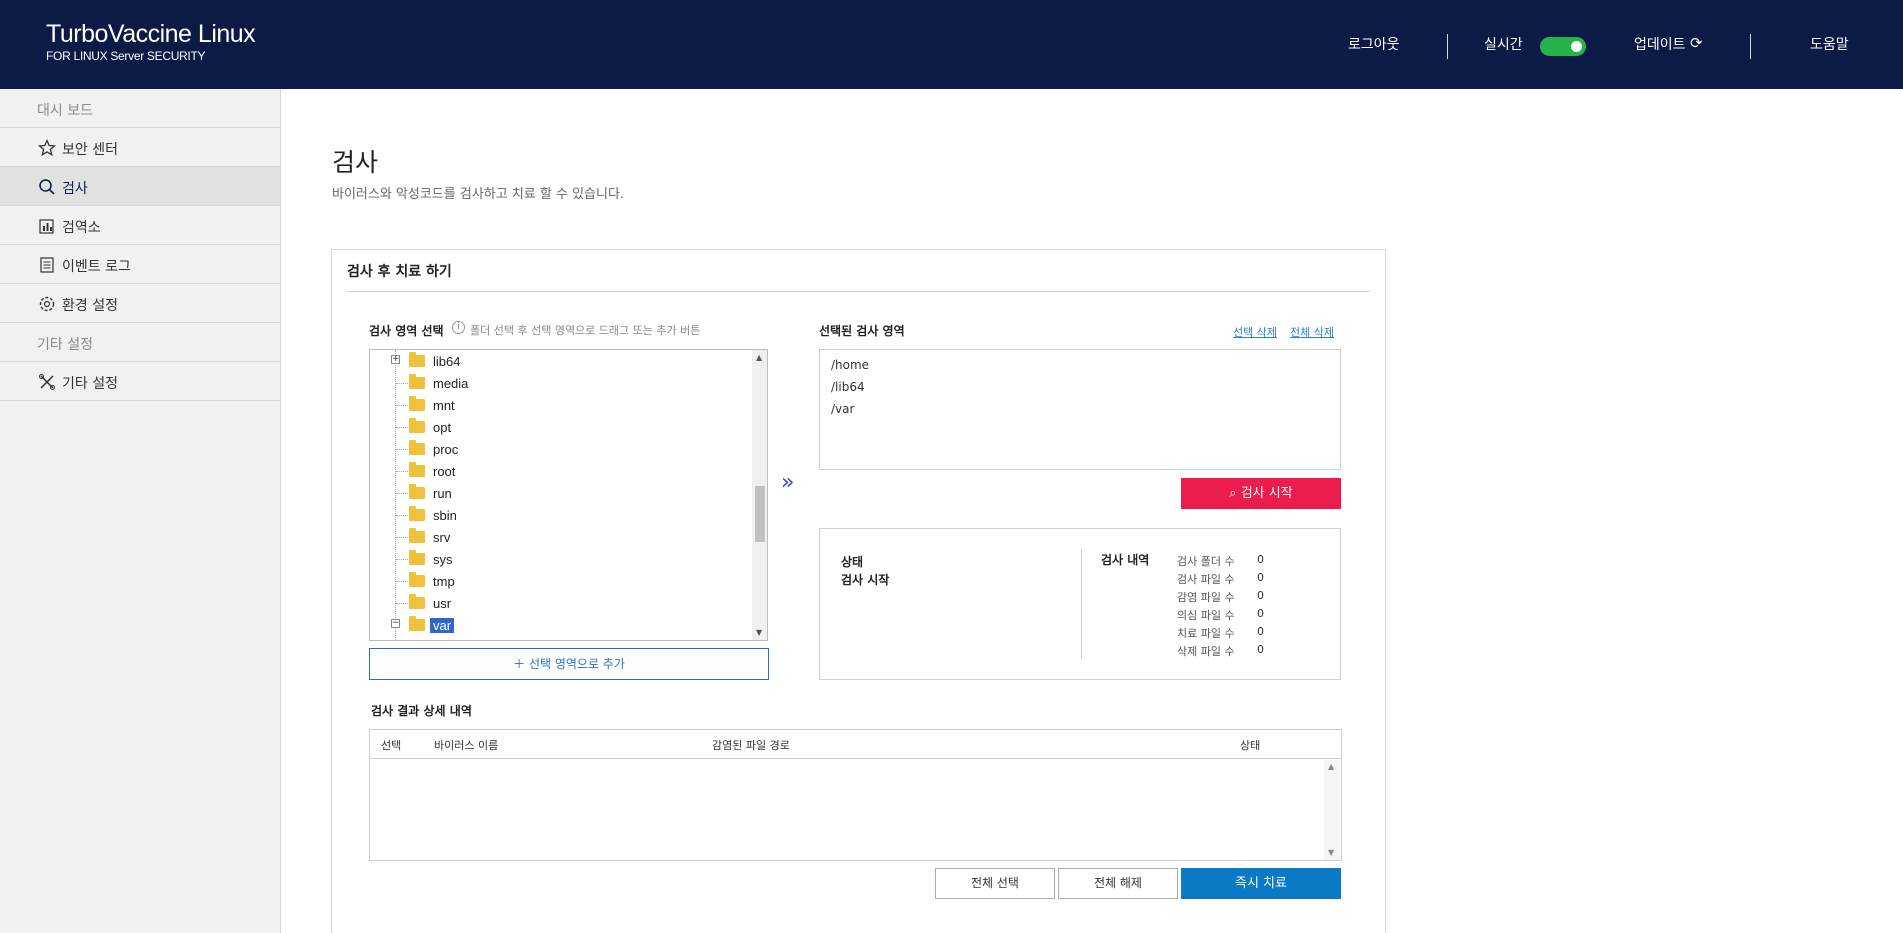  What do you see at coordinates (1374, 44) in the screenshot?
I see `logout-link: 로그아웃` at bounding box center [1374, 44].